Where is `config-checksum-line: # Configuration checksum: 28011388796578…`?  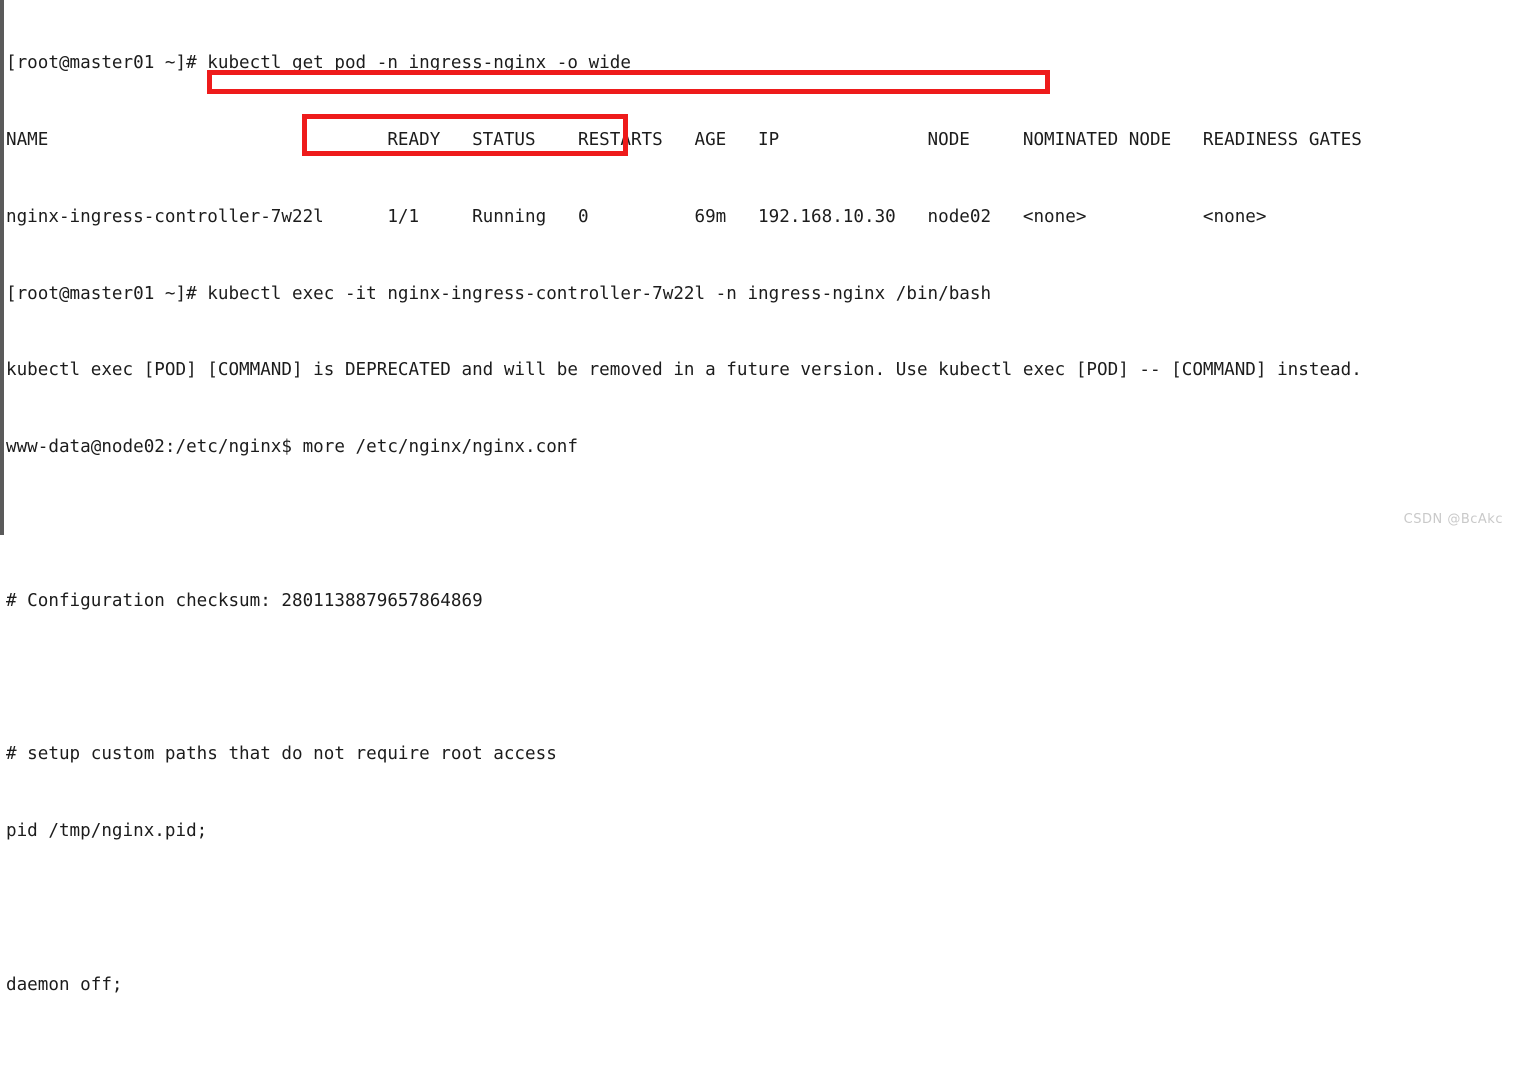 config-checksum-line: # Configuration checksum: 28011388796578… is located at coordinates (244, 600).